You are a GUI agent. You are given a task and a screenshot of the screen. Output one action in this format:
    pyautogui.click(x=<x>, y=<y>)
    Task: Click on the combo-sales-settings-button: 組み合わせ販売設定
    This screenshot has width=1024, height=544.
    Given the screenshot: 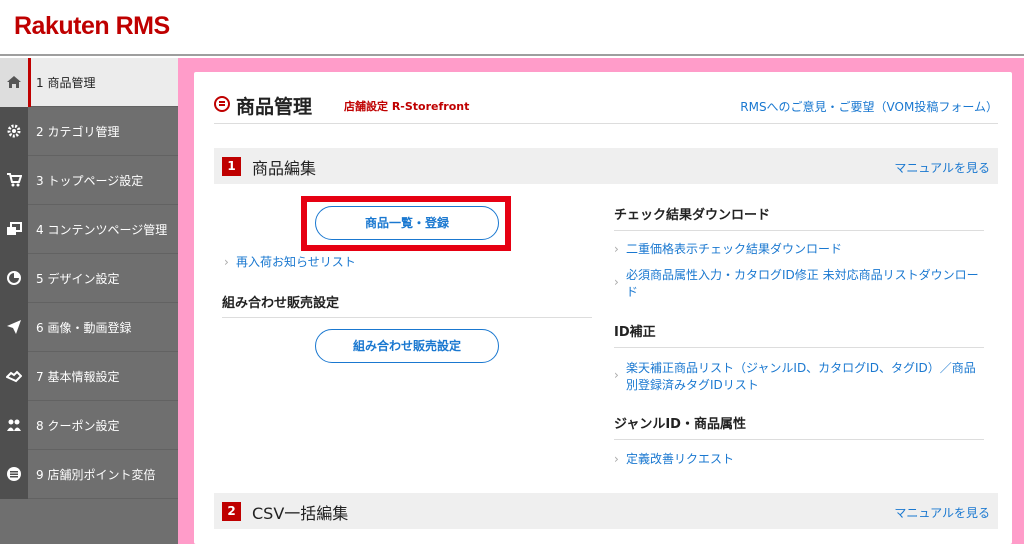 What is the action you would take?
    pyautogui.click(x=407, y=346)
    